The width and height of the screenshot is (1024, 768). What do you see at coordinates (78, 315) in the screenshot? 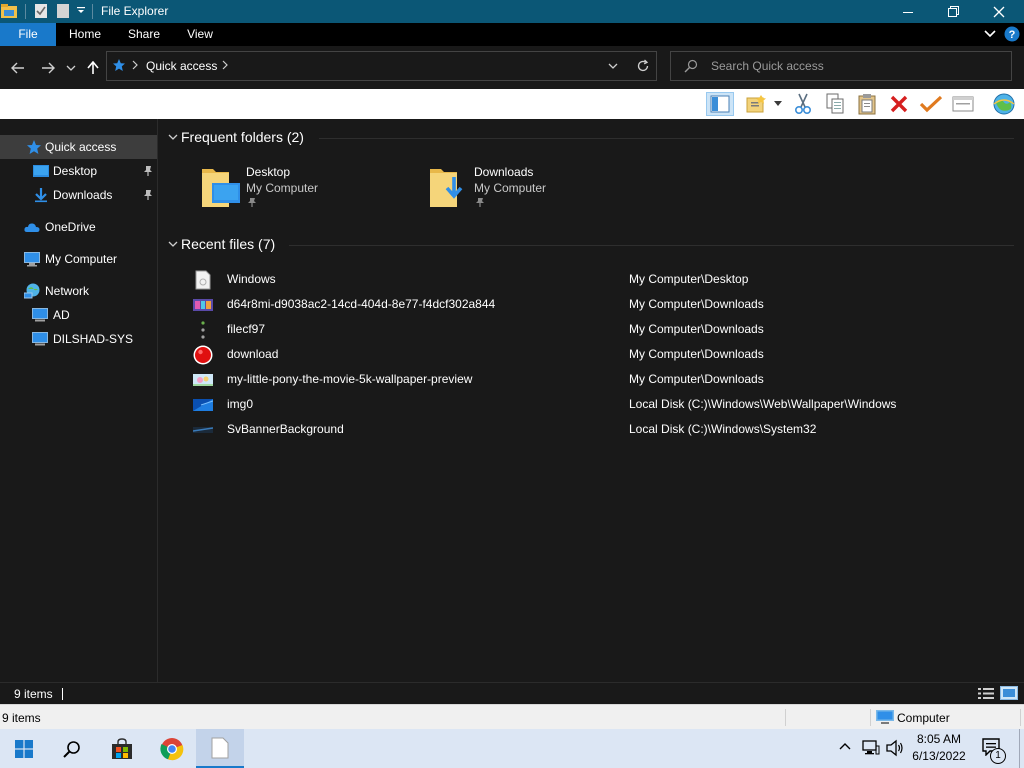
I see `nav-item-ad: AD` at bounding box center [78, 315].